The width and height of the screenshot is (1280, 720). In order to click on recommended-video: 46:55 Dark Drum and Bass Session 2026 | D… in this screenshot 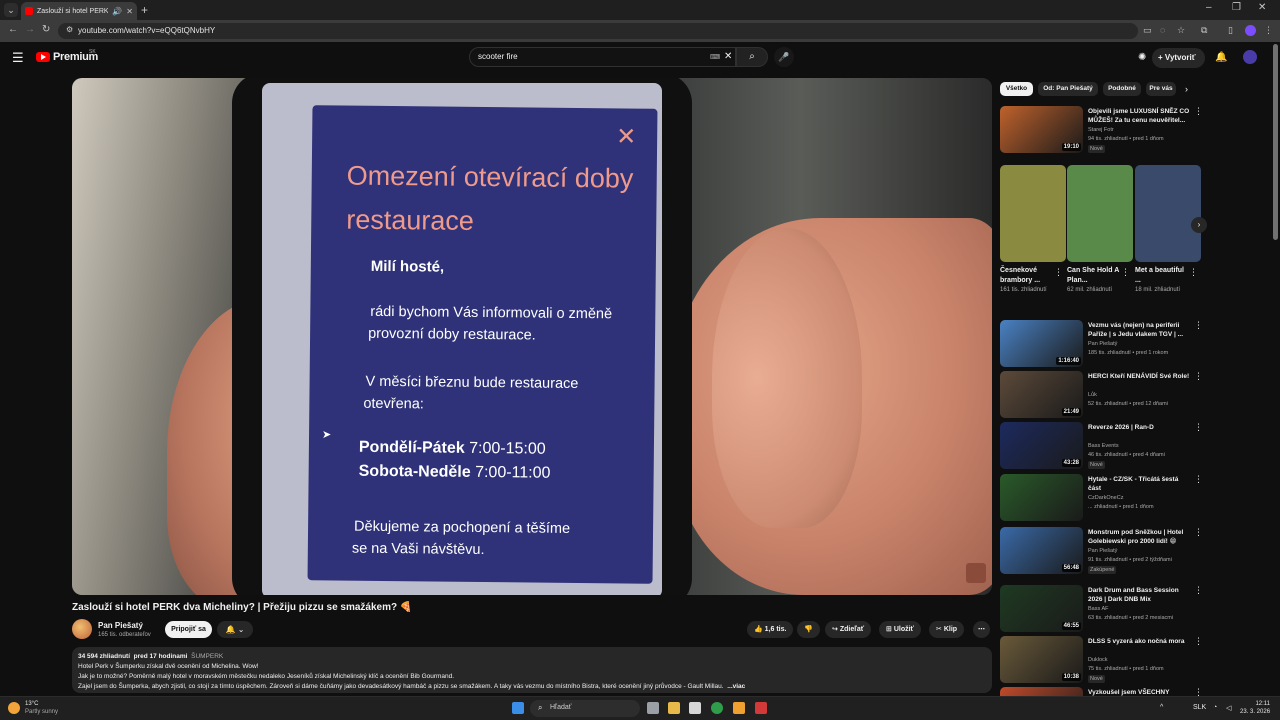, I will do `click(1101, 609)`.